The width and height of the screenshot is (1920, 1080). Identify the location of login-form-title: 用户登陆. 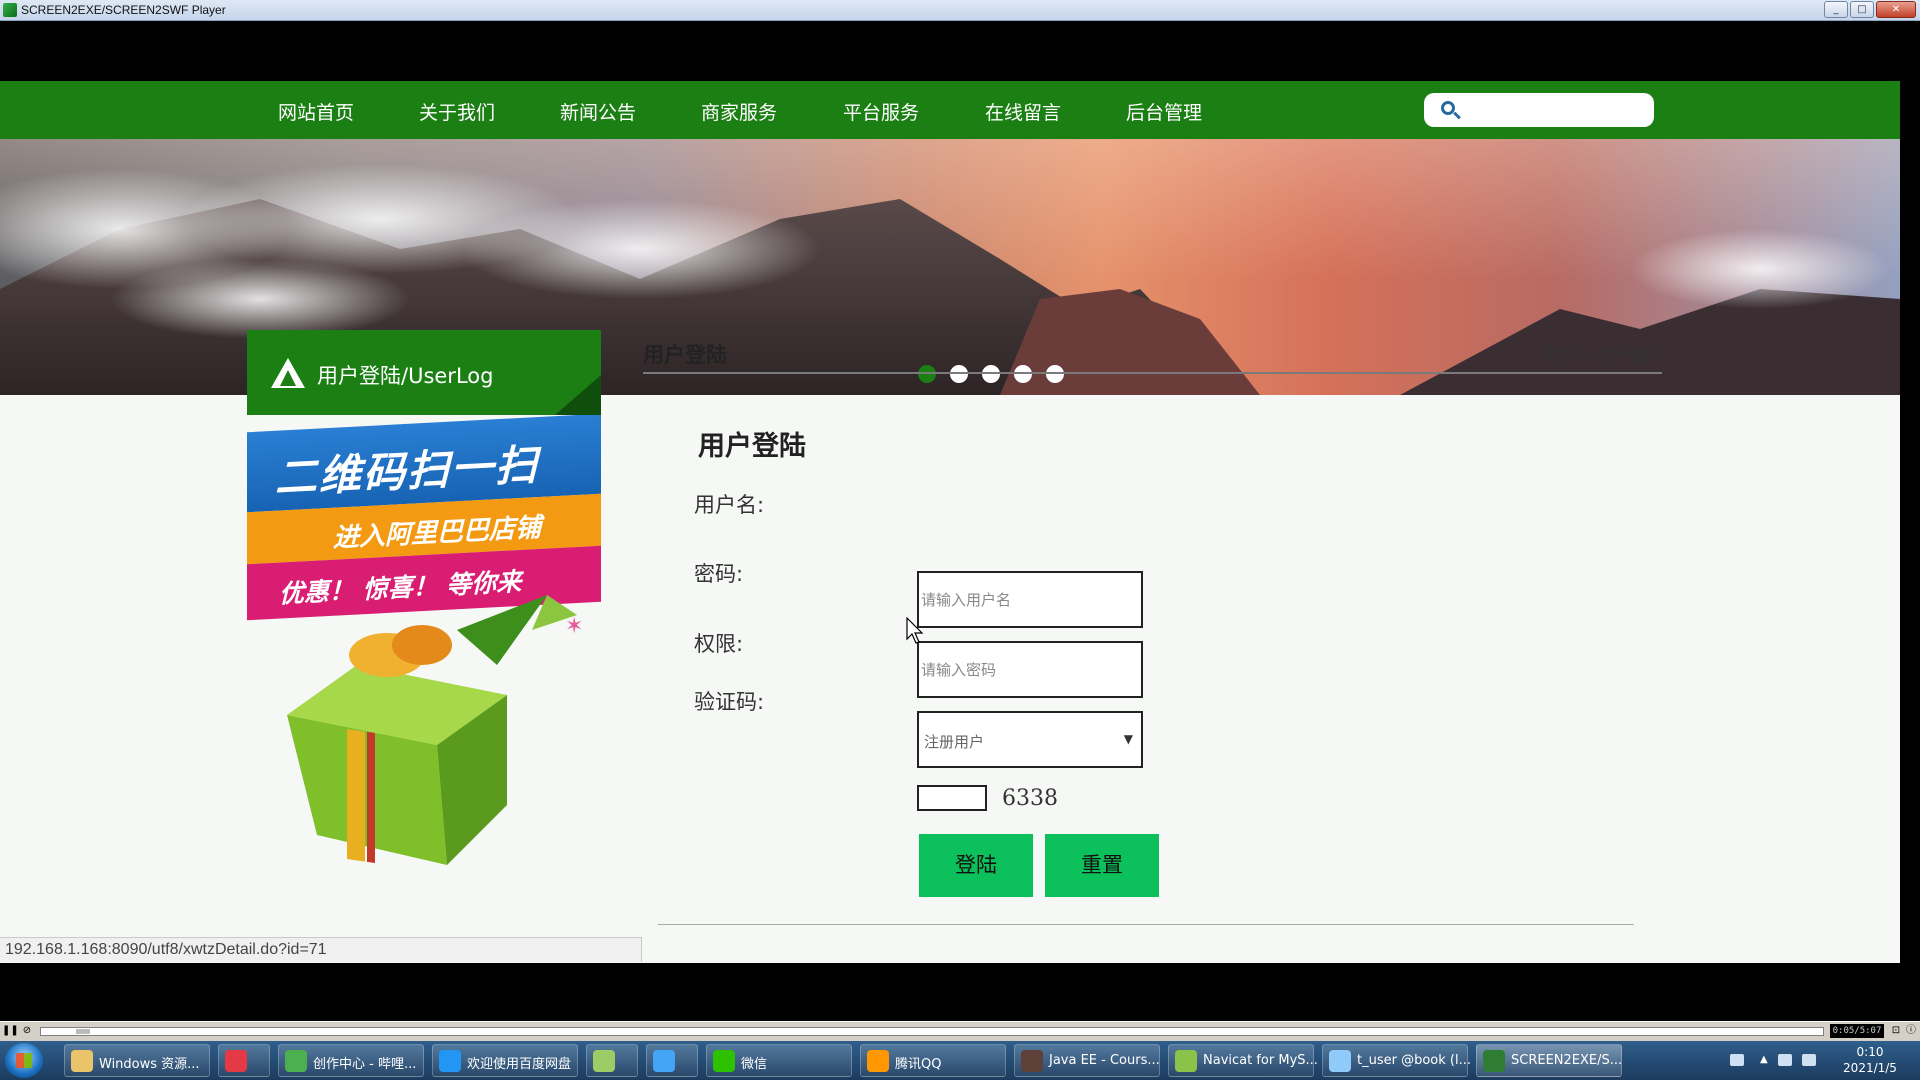
(752, 446).